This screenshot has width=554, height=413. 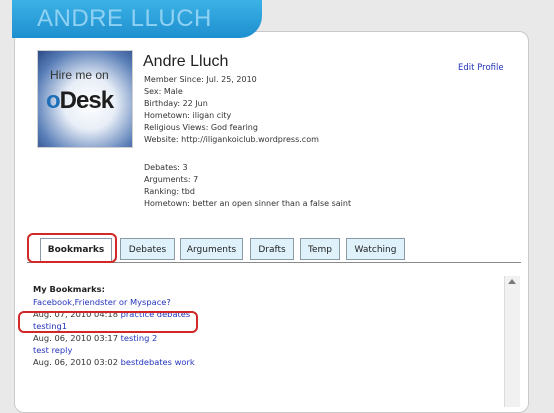 What do you see at coordinates (75, 362) in the screenshot?
I see `bookmark-date: Aug. 06, 2010 03:02` at bounding box center [75, 362].